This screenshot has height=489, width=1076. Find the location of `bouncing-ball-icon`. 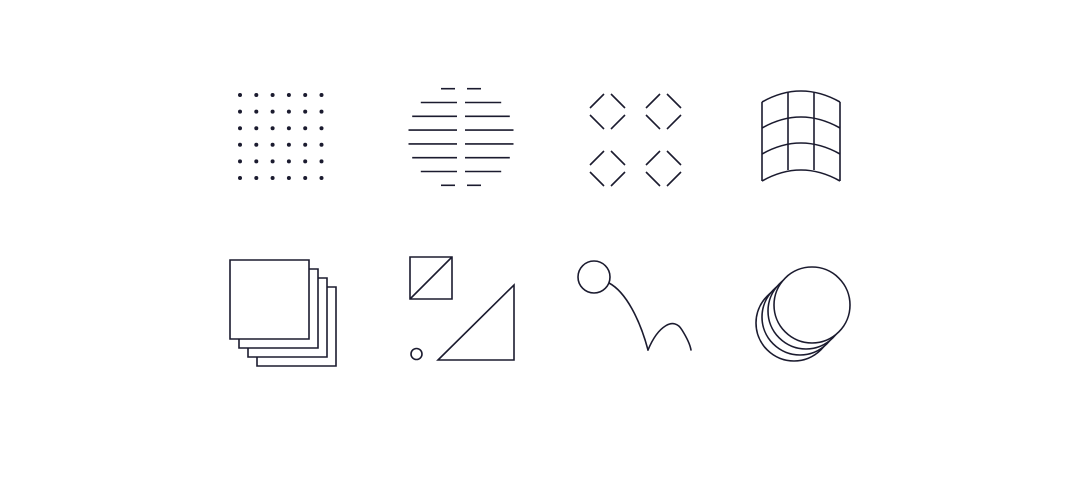

bouncing-ball-icon is located at coordinates (636, 307).